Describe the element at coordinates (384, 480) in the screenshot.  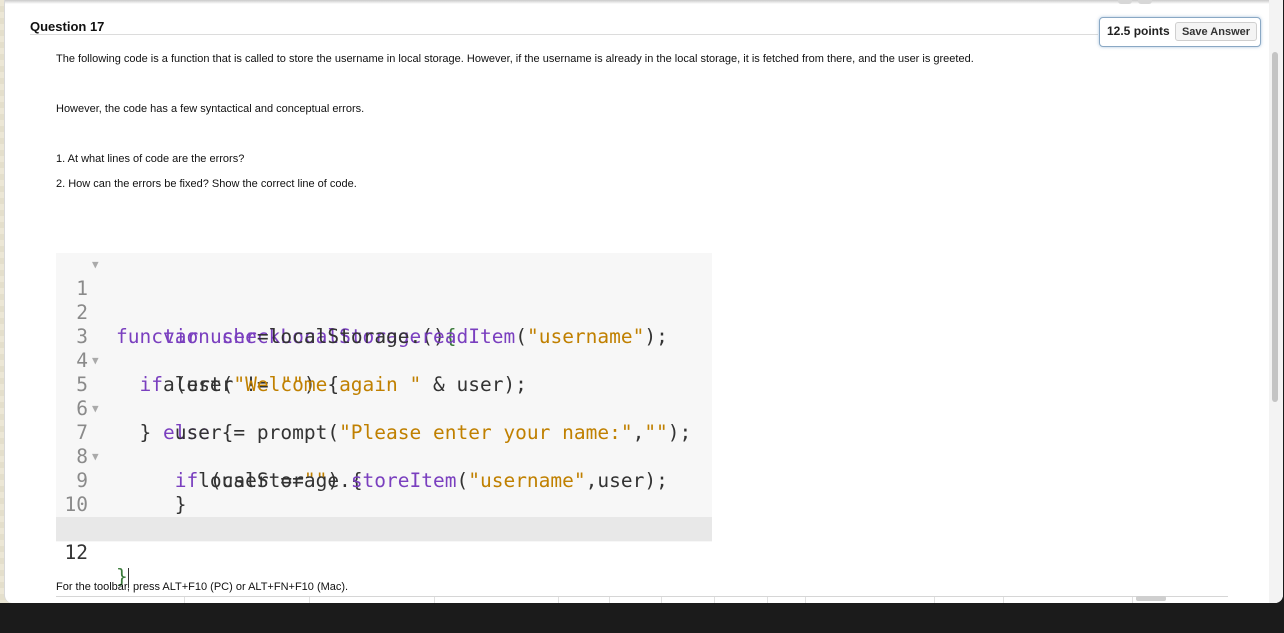
I see `code-line-9: 9 }` at that location.